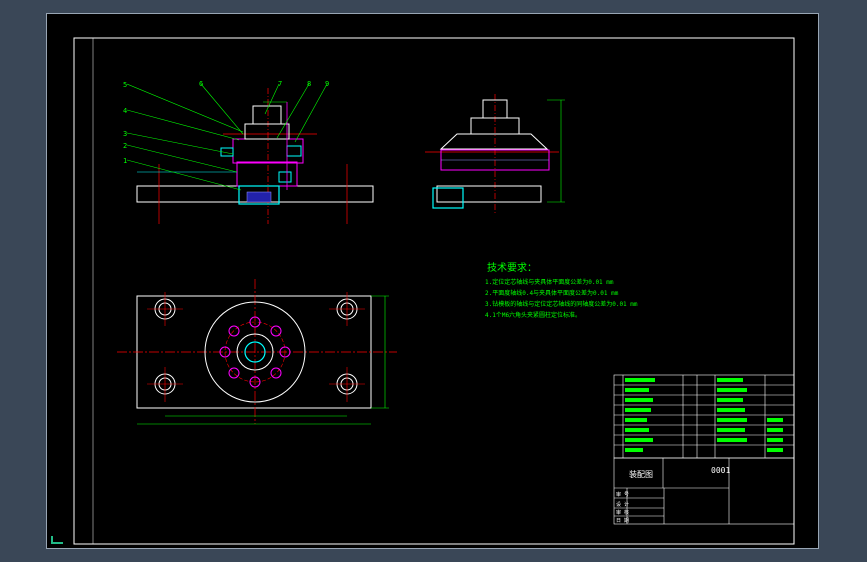  I want to click on callout-5: 5, so click(125, 85).